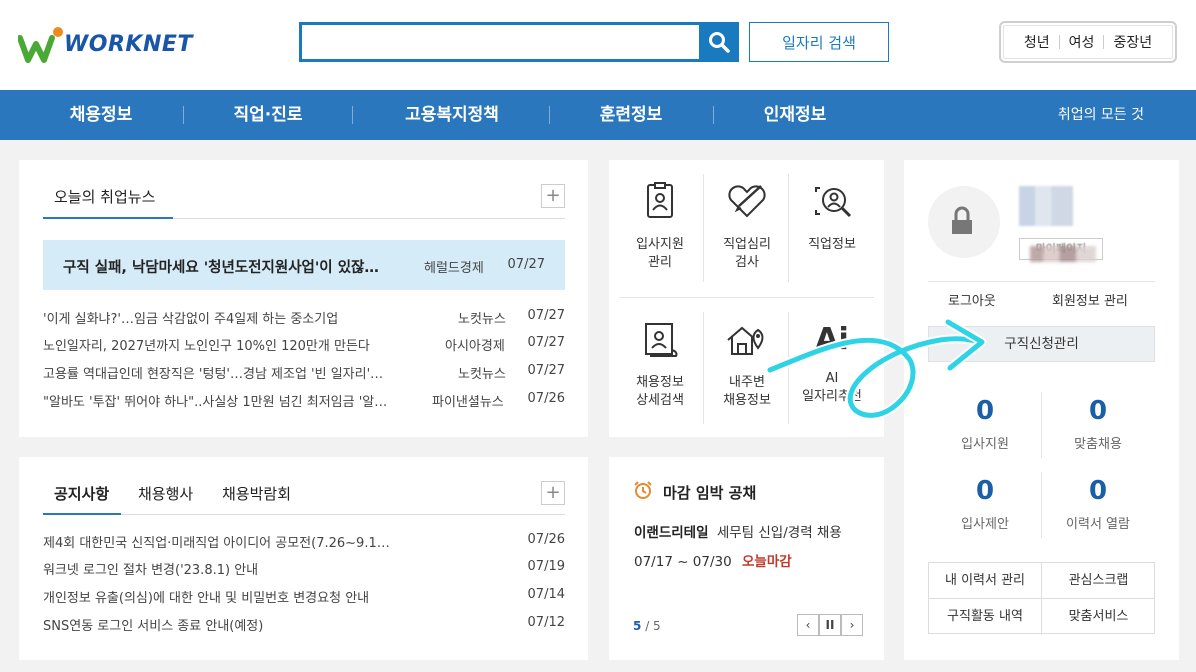 Image resolution: width=1196 pixels, height=672 pixels. I want to click on page-total: / 5, so click(653, 626).